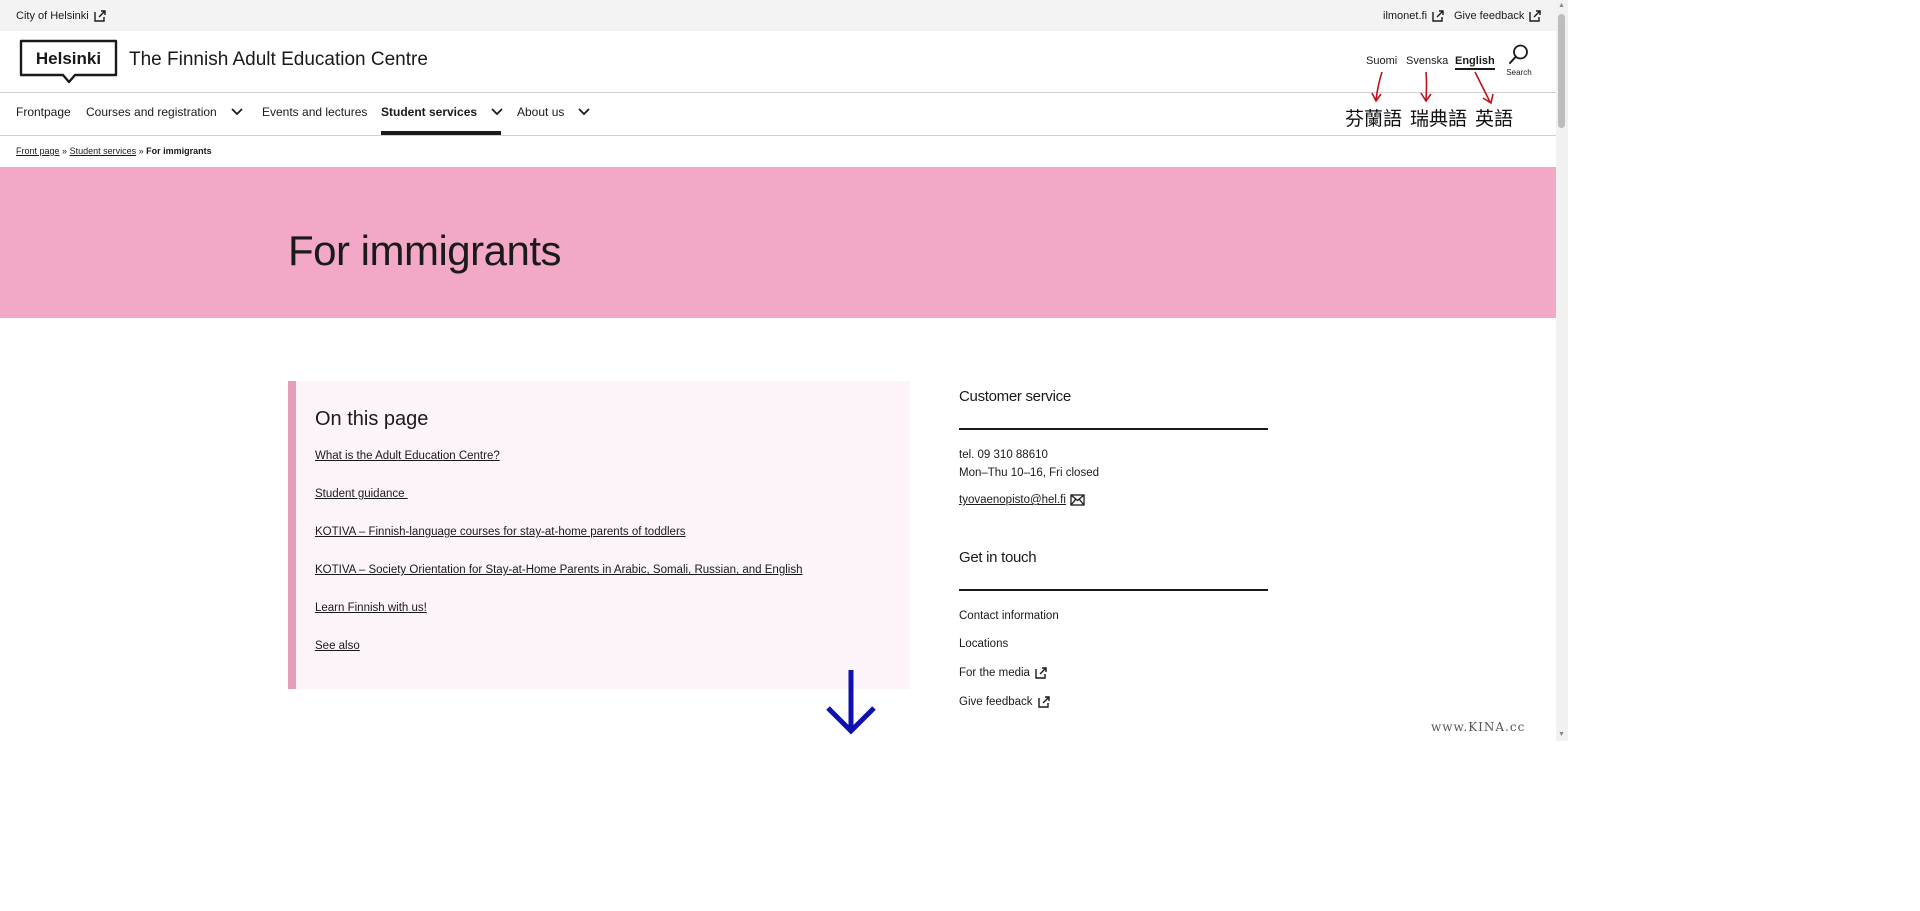 The width and height of the screenshot is (1920, 911). I want to click on breadcrumb-front-page: Front page, so click(38, 151).